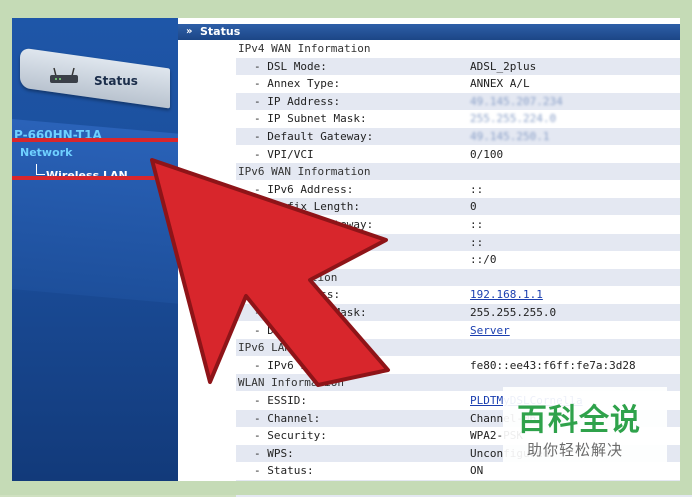 This screenshot has width=692, height=497. I want to click on table-row: - IP Subnet Mask: 255.255.224.0, so click(464, 118).